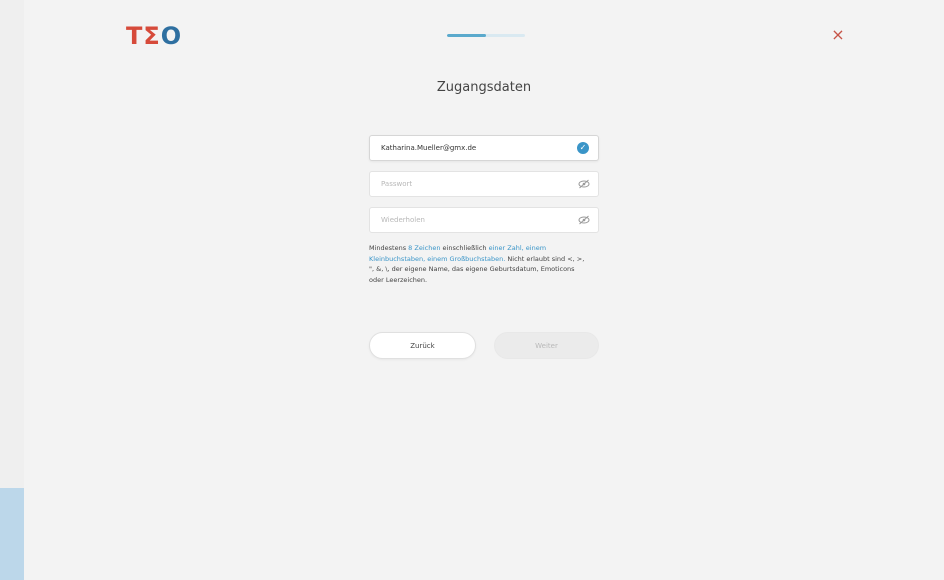  I want to click on next-button: Weiter, so click(546, 345).